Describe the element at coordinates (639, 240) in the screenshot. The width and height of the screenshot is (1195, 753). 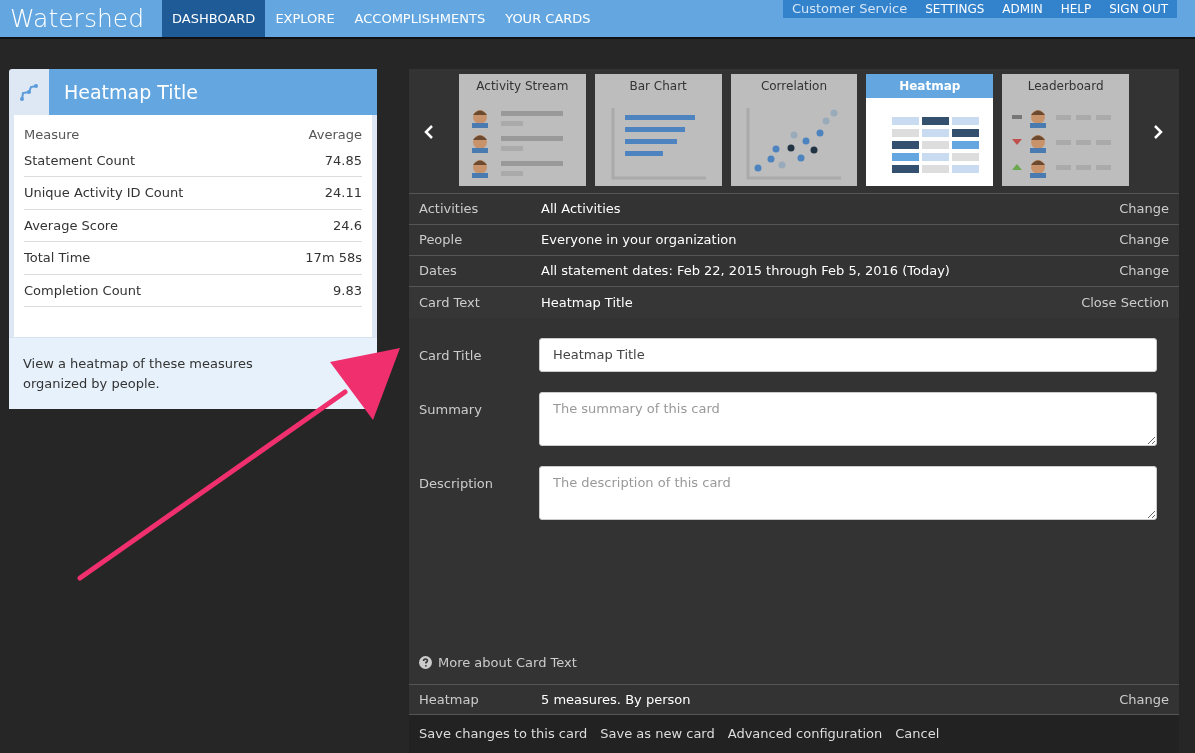
I see `setting-value: Everyone in your organization` at that location.